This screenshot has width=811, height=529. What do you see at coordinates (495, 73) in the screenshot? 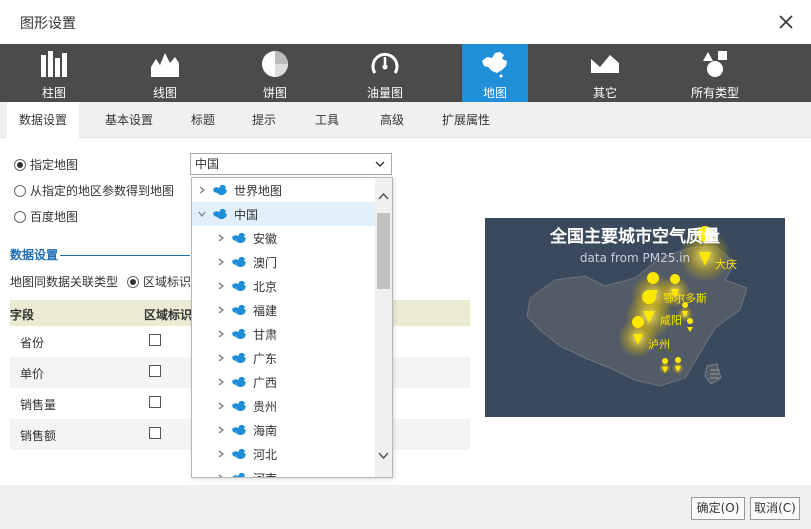
I see `chart-type-map: 地图` at bounding box center [495, 73].